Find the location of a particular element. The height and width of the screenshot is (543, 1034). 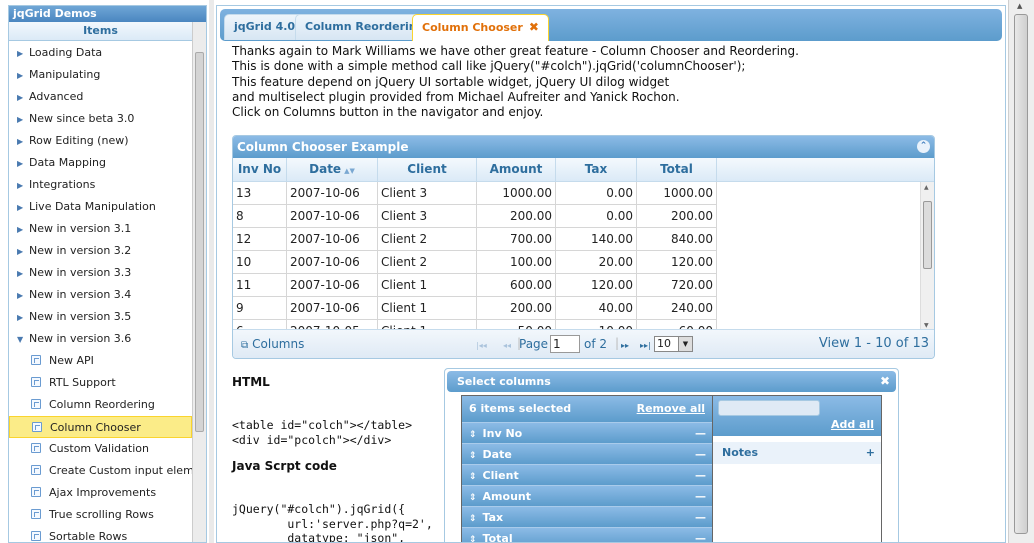

sidebar-item: ▶ Advanced is located at coordinates (100, 97).